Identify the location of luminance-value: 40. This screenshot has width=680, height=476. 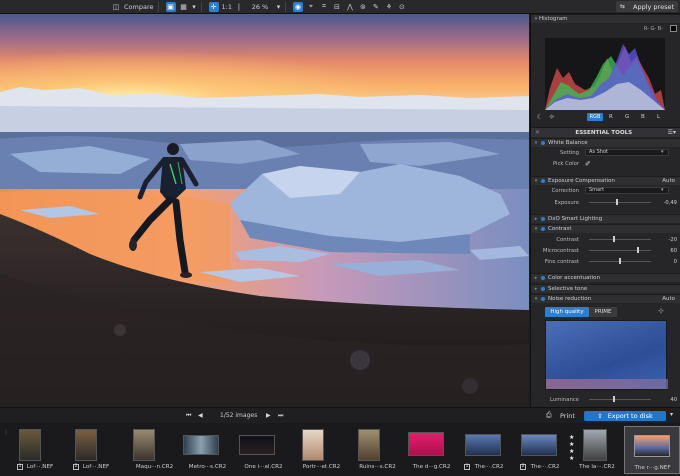
(666, 400).